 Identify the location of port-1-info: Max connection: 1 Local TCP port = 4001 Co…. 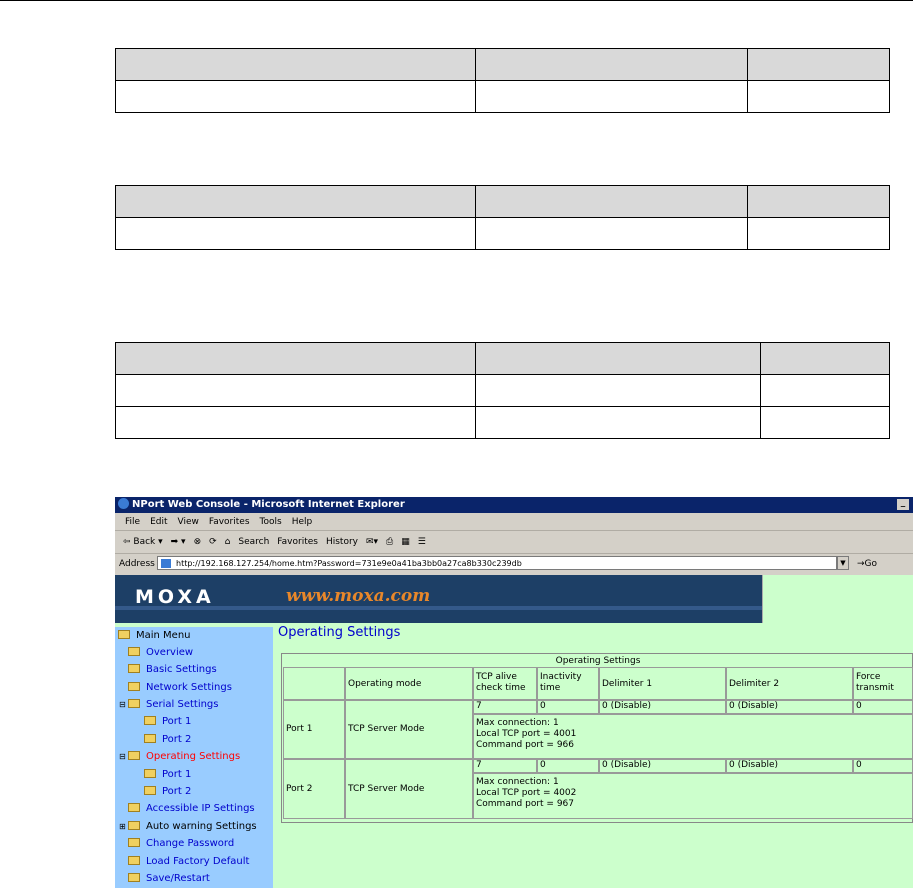
(693, 736).